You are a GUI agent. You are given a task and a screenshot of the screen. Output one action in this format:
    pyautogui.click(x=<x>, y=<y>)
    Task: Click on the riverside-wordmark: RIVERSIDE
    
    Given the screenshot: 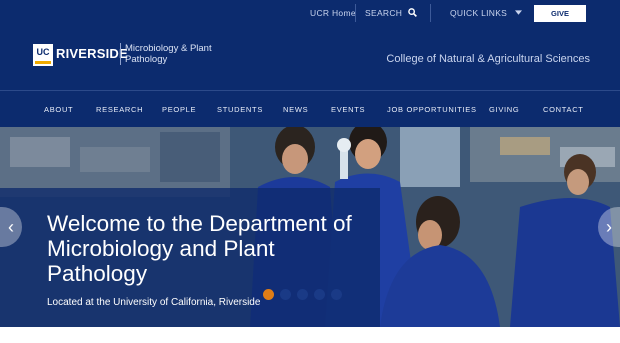 What is the action you would take?
    pyautogui.click(x=92, y=53)
    